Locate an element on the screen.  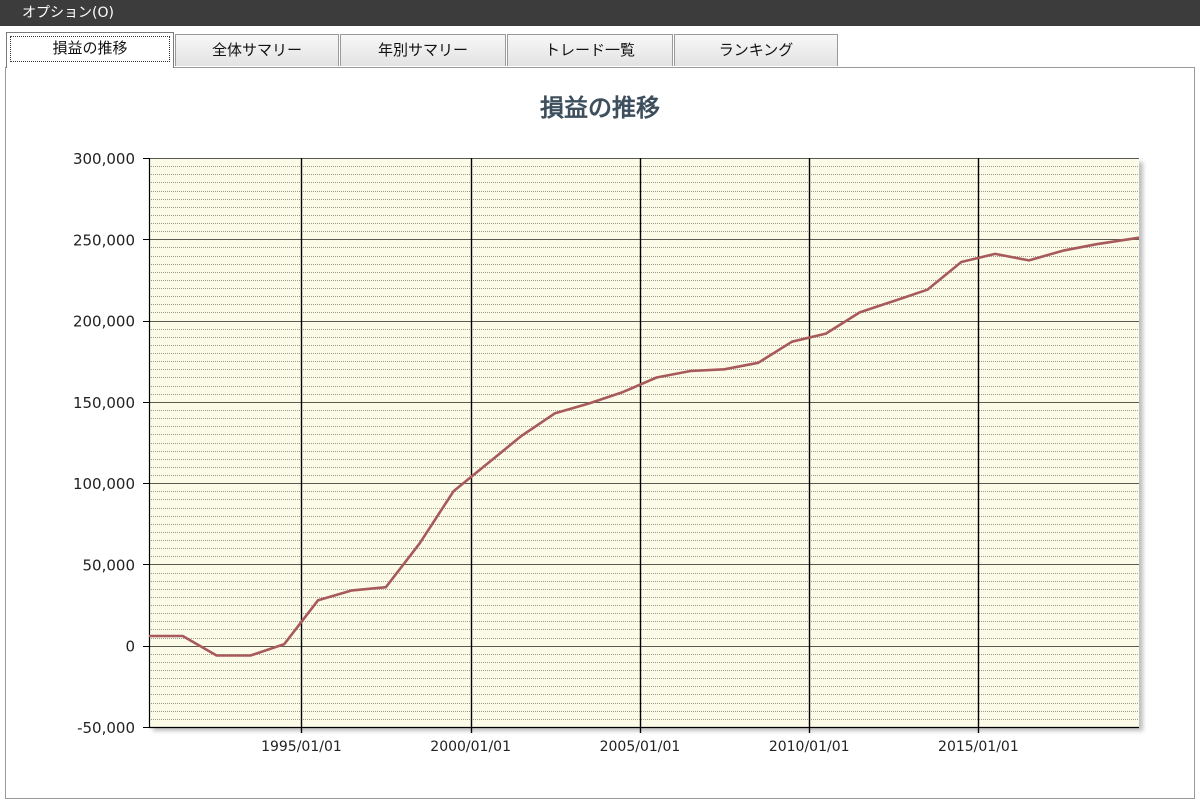
y-tick-label: 200,000 is located at coordinates (104, 322).